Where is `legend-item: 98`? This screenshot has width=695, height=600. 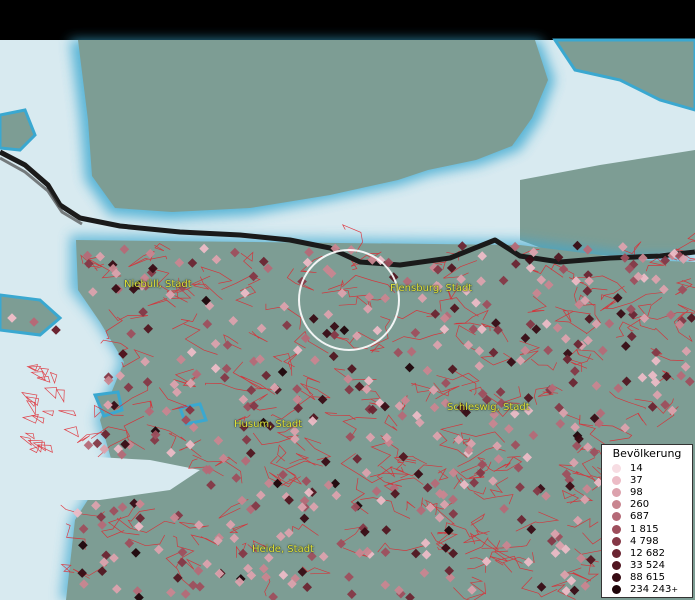
legend-item: 98 is located at coordinates (647, 492).